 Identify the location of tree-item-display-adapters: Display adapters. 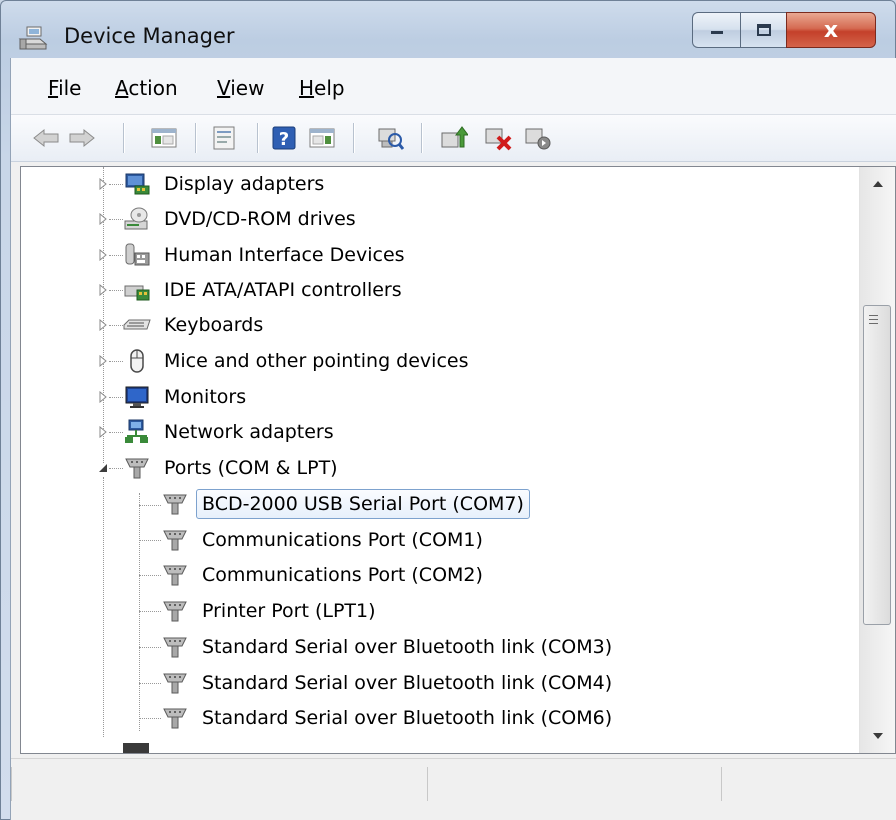
(226, 184).